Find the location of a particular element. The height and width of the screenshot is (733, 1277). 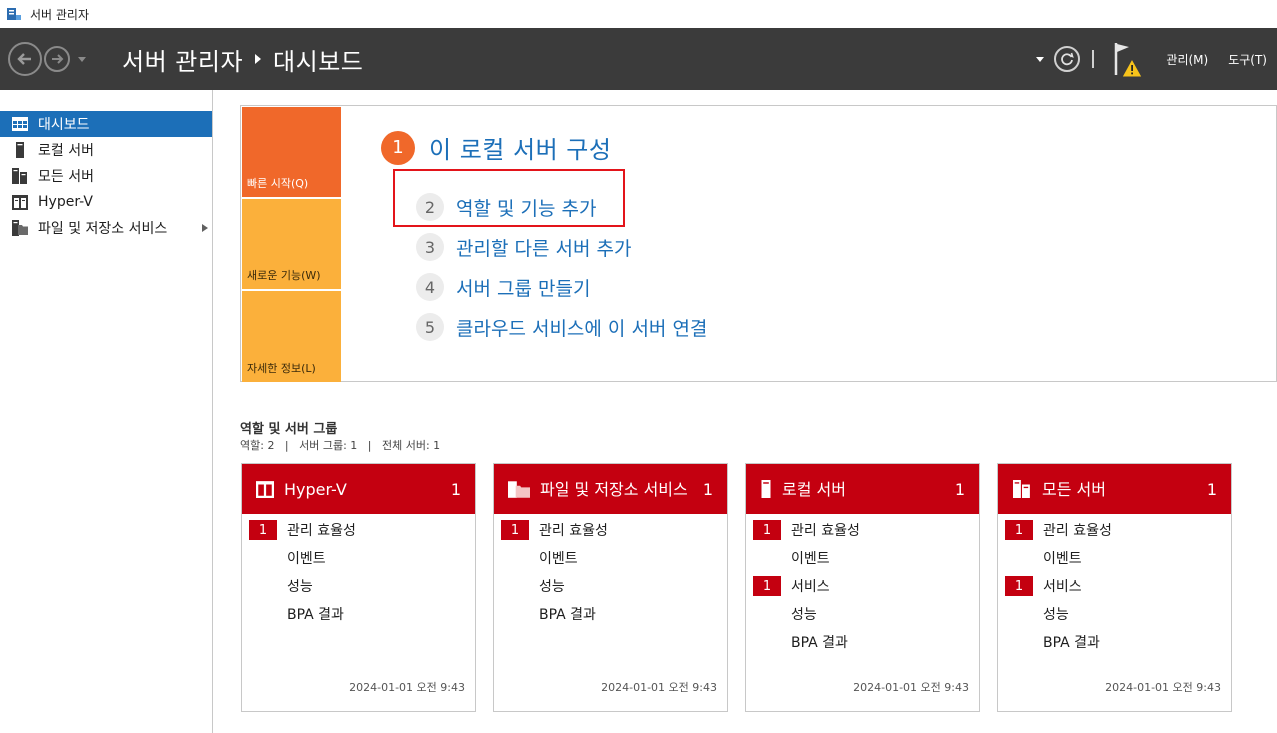

header-divider is located at coordinates (1093, 59).